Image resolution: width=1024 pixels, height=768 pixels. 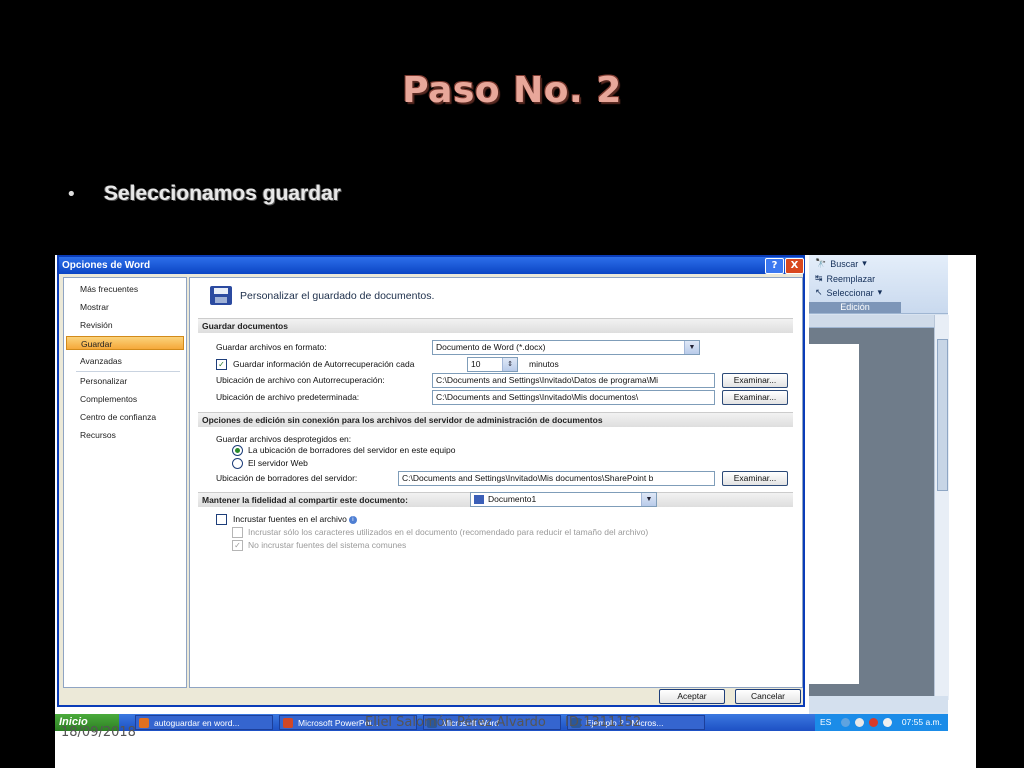 What do you see at coordinates (125, 307) in the screenshot?
I see `nav-item-mostrar: Mostrar` at bounding box center [125, 307].